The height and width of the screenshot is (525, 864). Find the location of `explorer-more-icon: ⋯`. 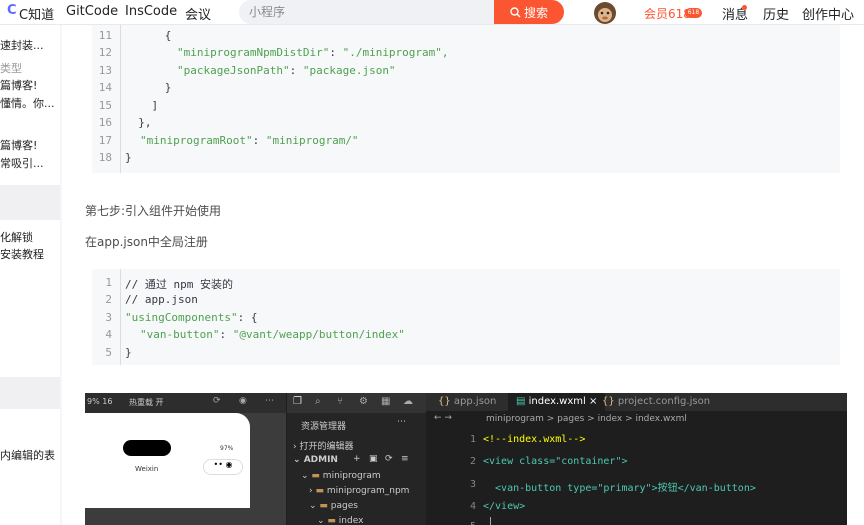

explorer-more-icon: ⋯ is located at coordinates (401, 422).